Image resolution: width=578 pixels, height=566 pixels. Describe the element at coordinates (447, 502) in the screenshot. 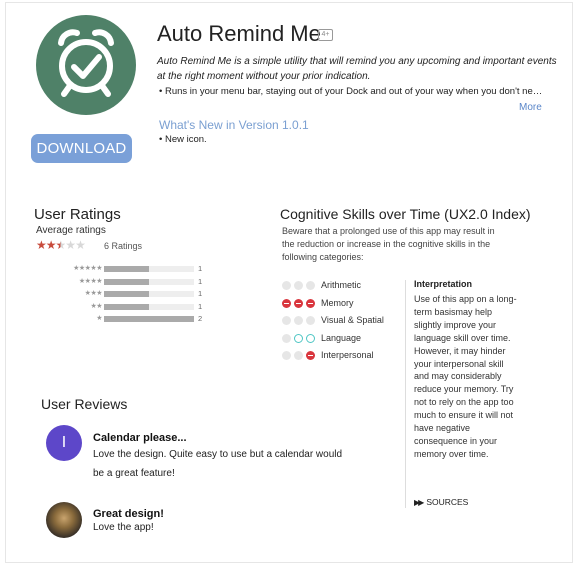

I see `sources-label: SOURCES` at that location.